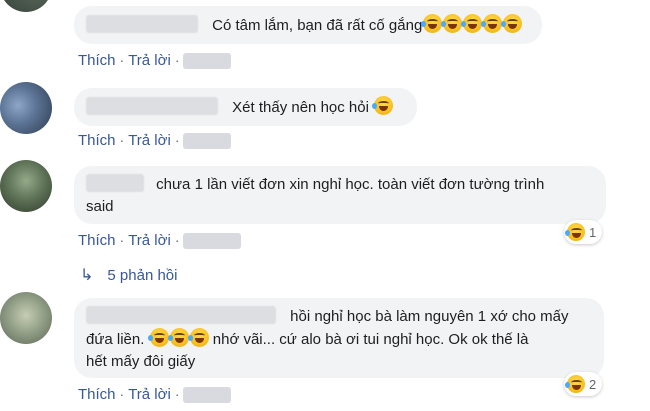 Image resolution: width=650 pixels, height=411 pixels. What do you see at coordinates (141, 361) in the screenshot?
I see `comment-text-line: hết mấy đôi giấy` at bounding box center [141, 361].